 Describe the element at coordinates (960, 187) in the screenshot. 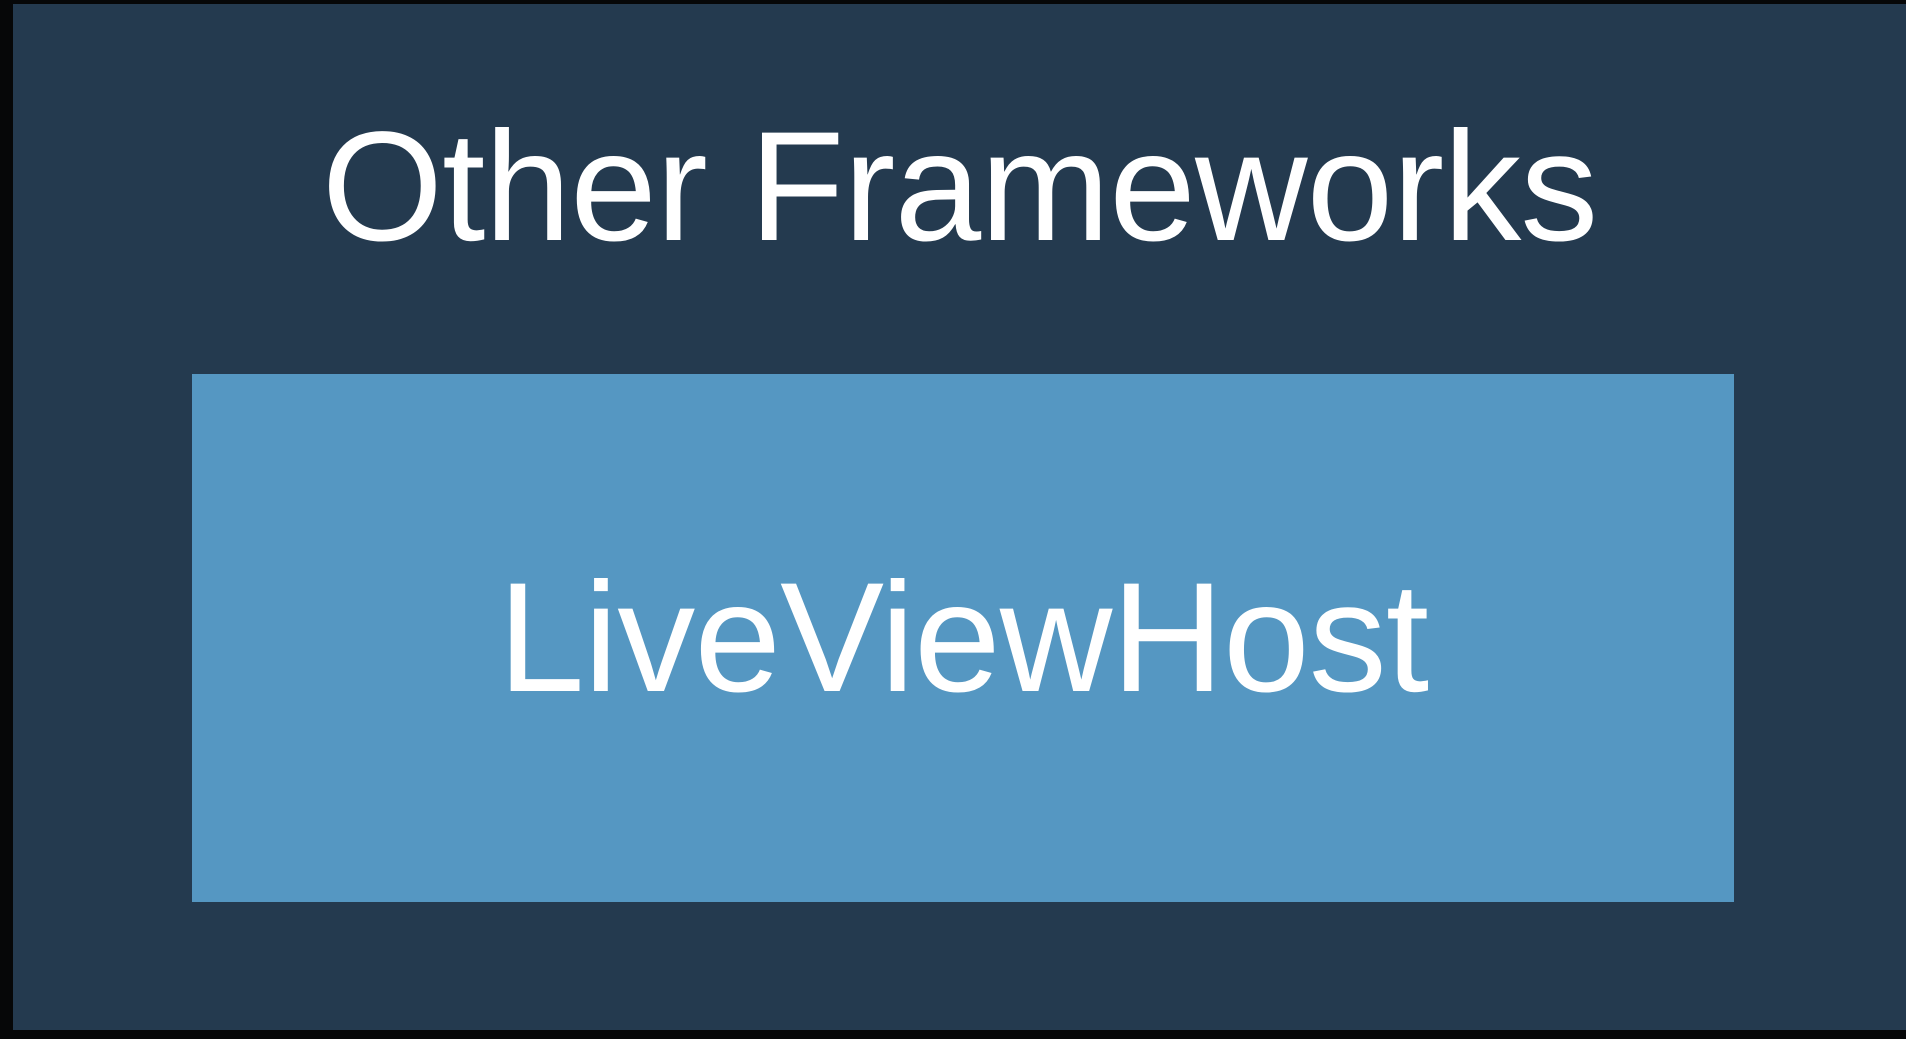

I see `other-frameworks-title: Other Frameworks` at that location.